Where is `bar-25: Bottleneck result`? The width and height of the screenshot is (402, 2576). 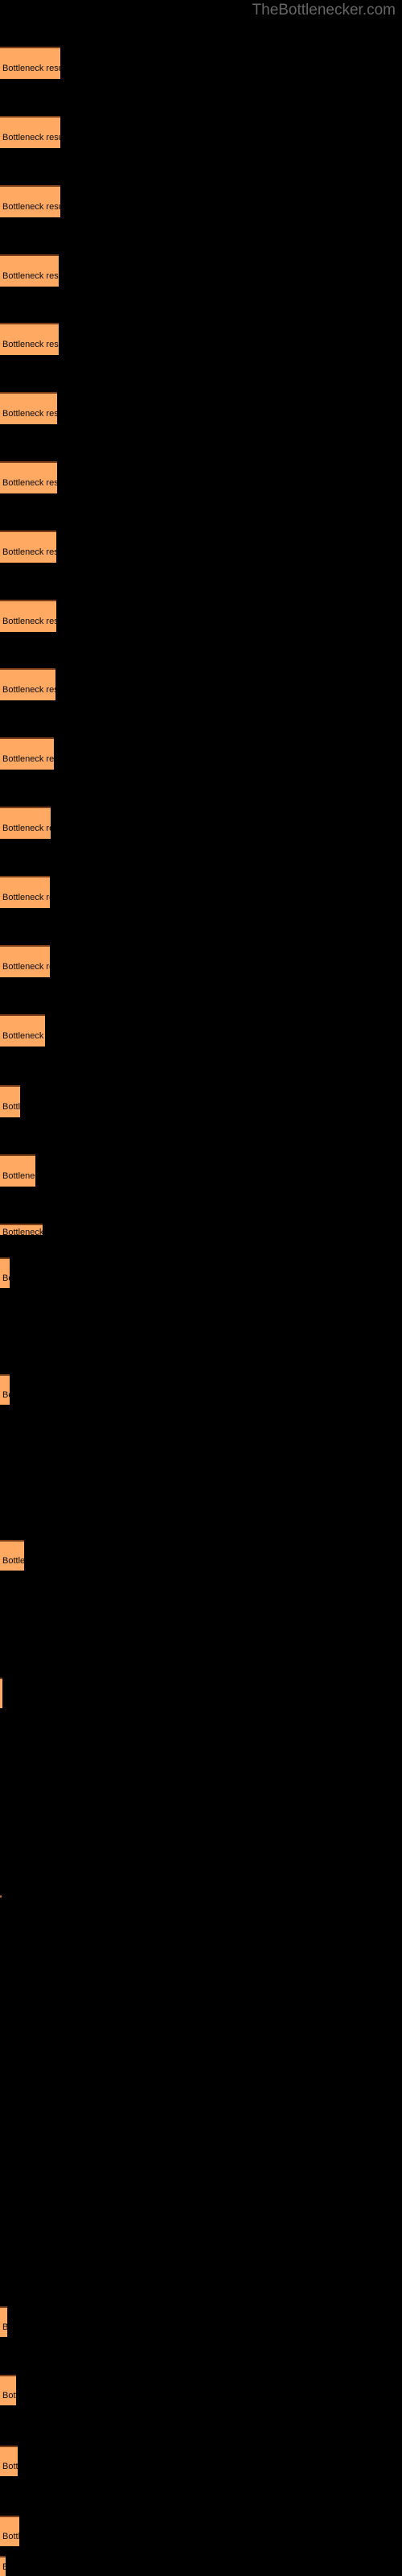 bar-25: Bottleneck result is located at coordinates (9, 2461).